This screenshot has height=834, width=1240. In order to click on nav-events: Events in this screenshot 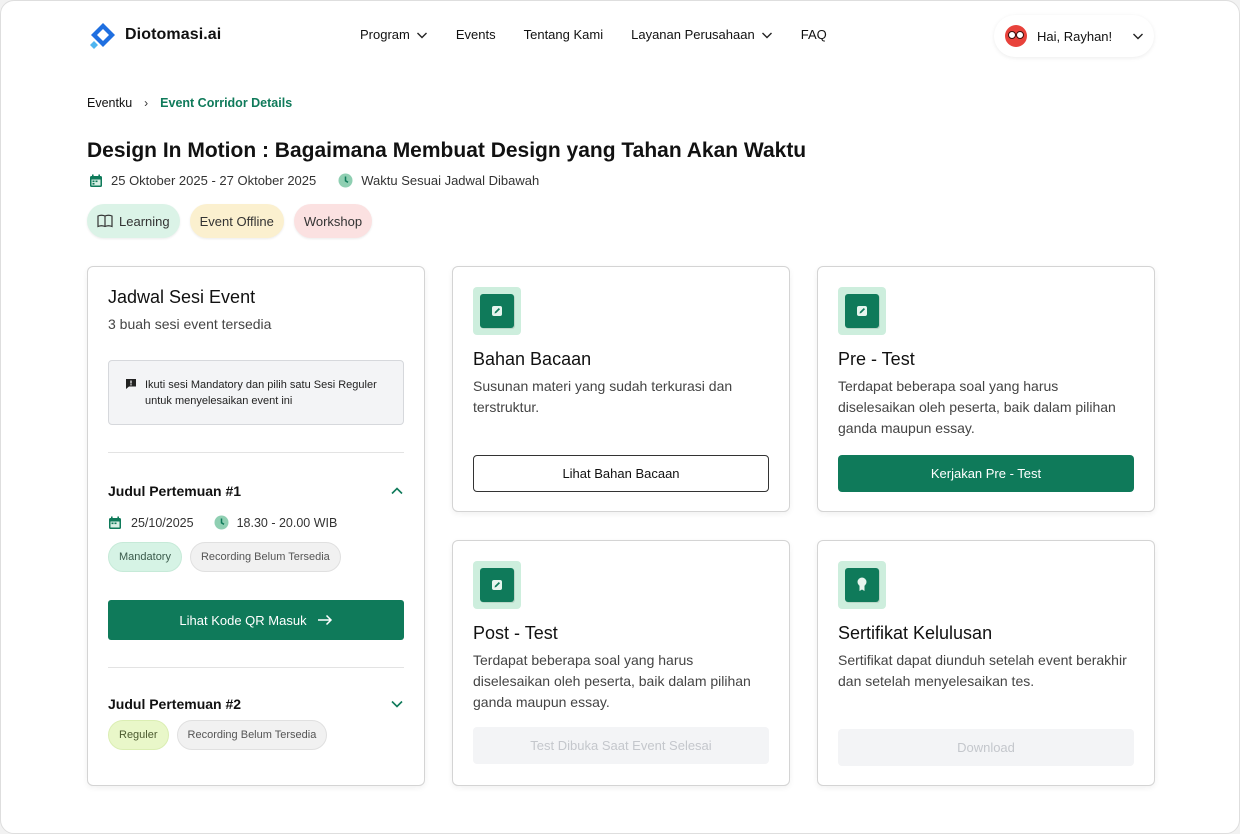, I will do `click(476, 34)`.